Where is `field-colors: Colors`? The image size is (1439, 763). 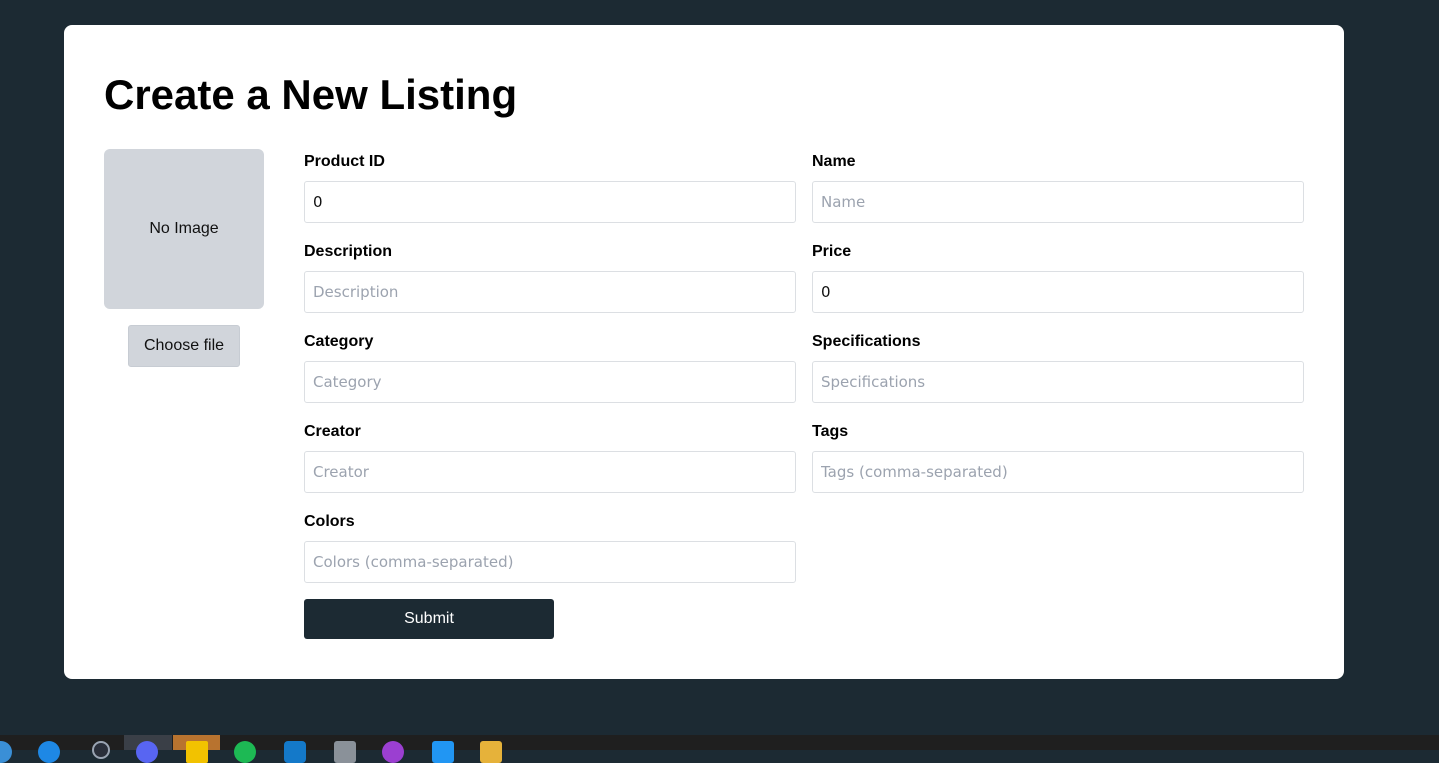 field-colors: Colors is located at coordinates (550, 546).